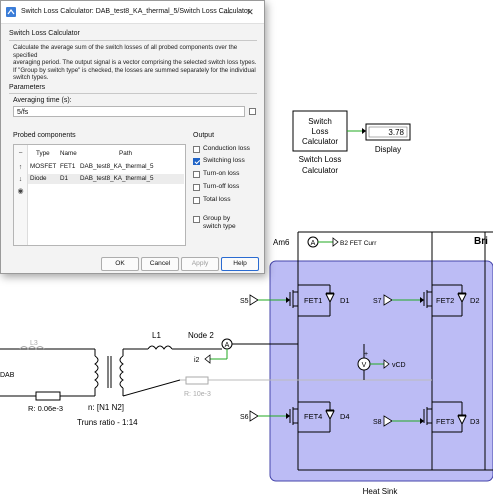 The width and height of the screenshot is (493, 500). I want to click on turn-on-loss-checkbox, so click(196, 174).